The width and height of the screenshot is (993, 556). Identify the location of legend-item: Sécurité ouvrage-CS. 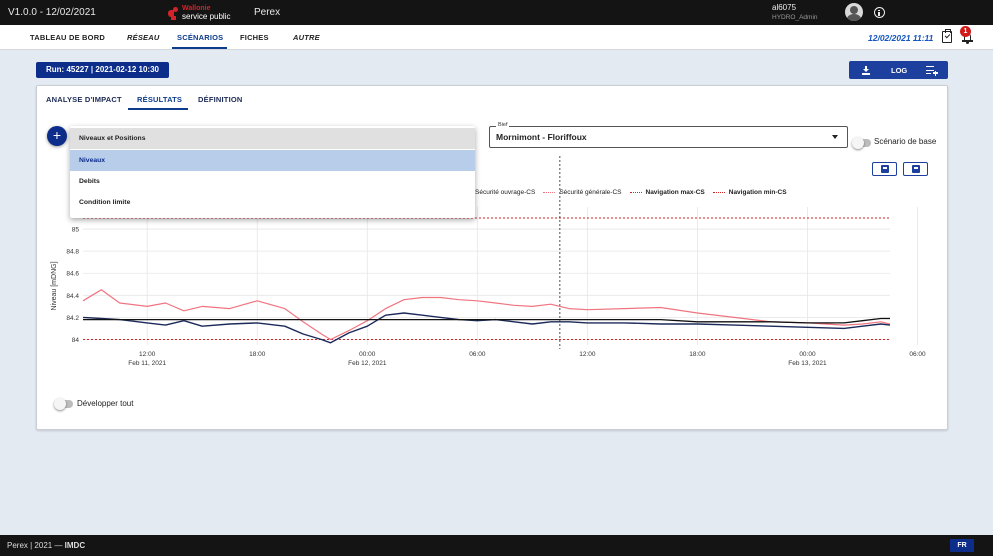
(505, 192).